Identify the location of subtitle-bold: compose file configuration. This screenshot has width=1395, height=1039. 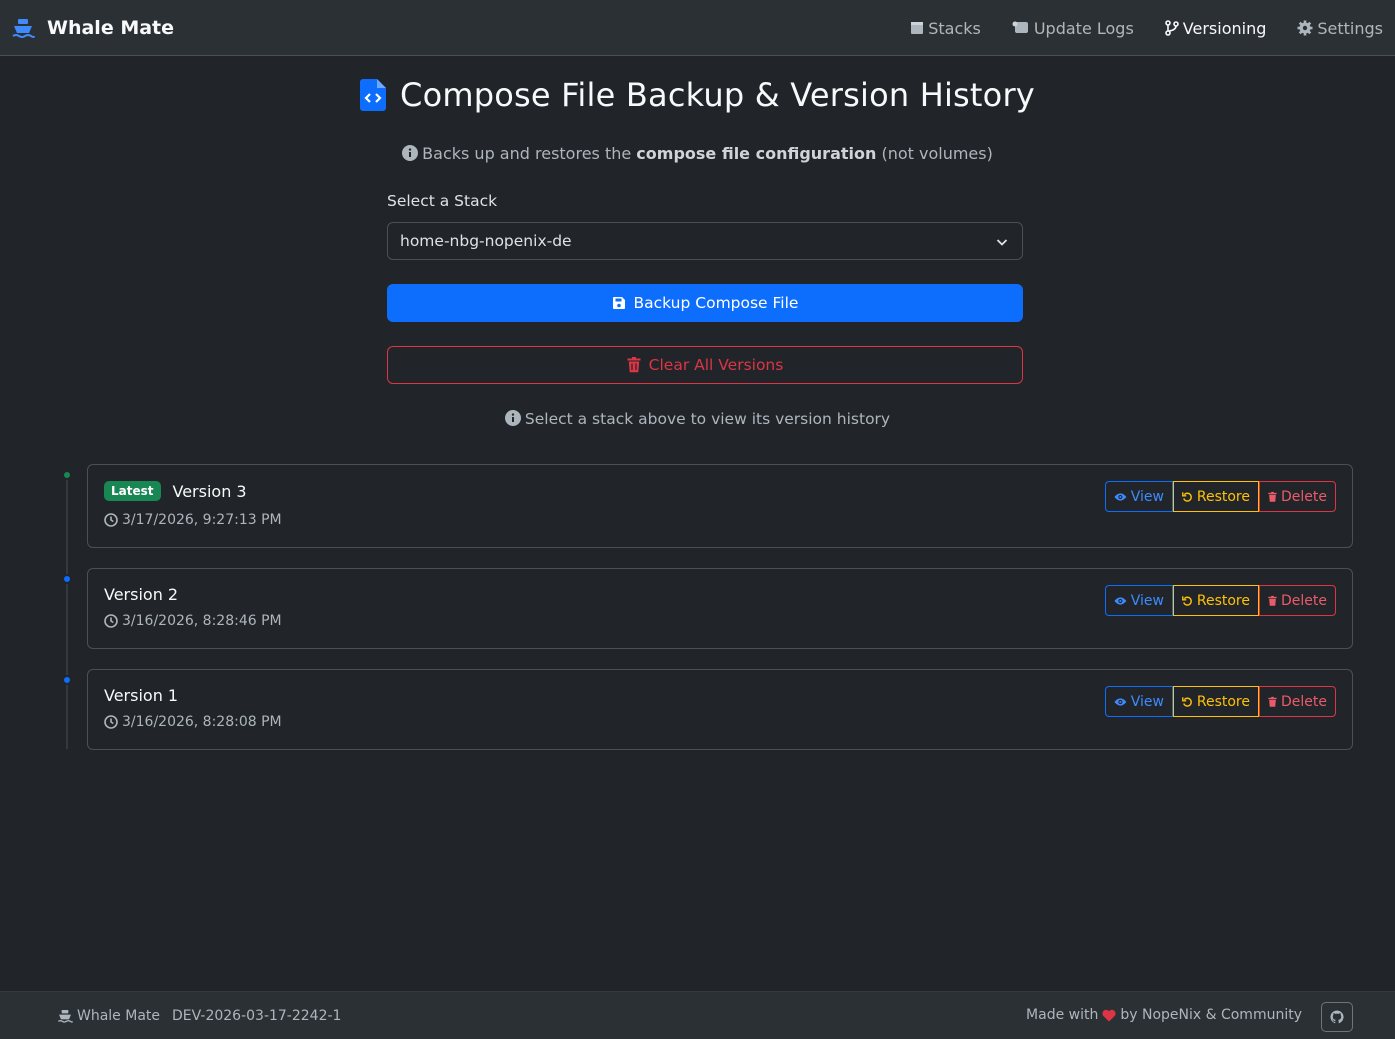
(756, 153).